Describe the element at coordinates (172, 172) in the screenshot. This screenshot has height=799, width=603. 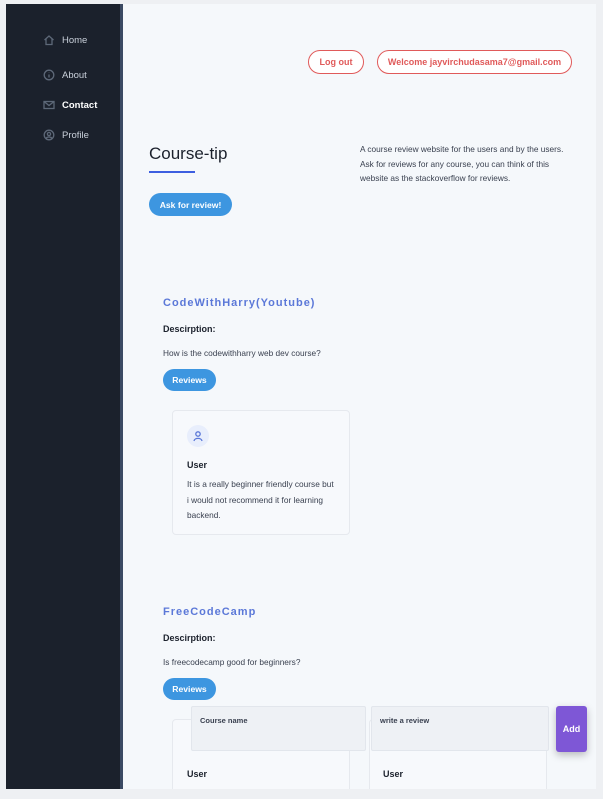
I see `title-underline` at that location.